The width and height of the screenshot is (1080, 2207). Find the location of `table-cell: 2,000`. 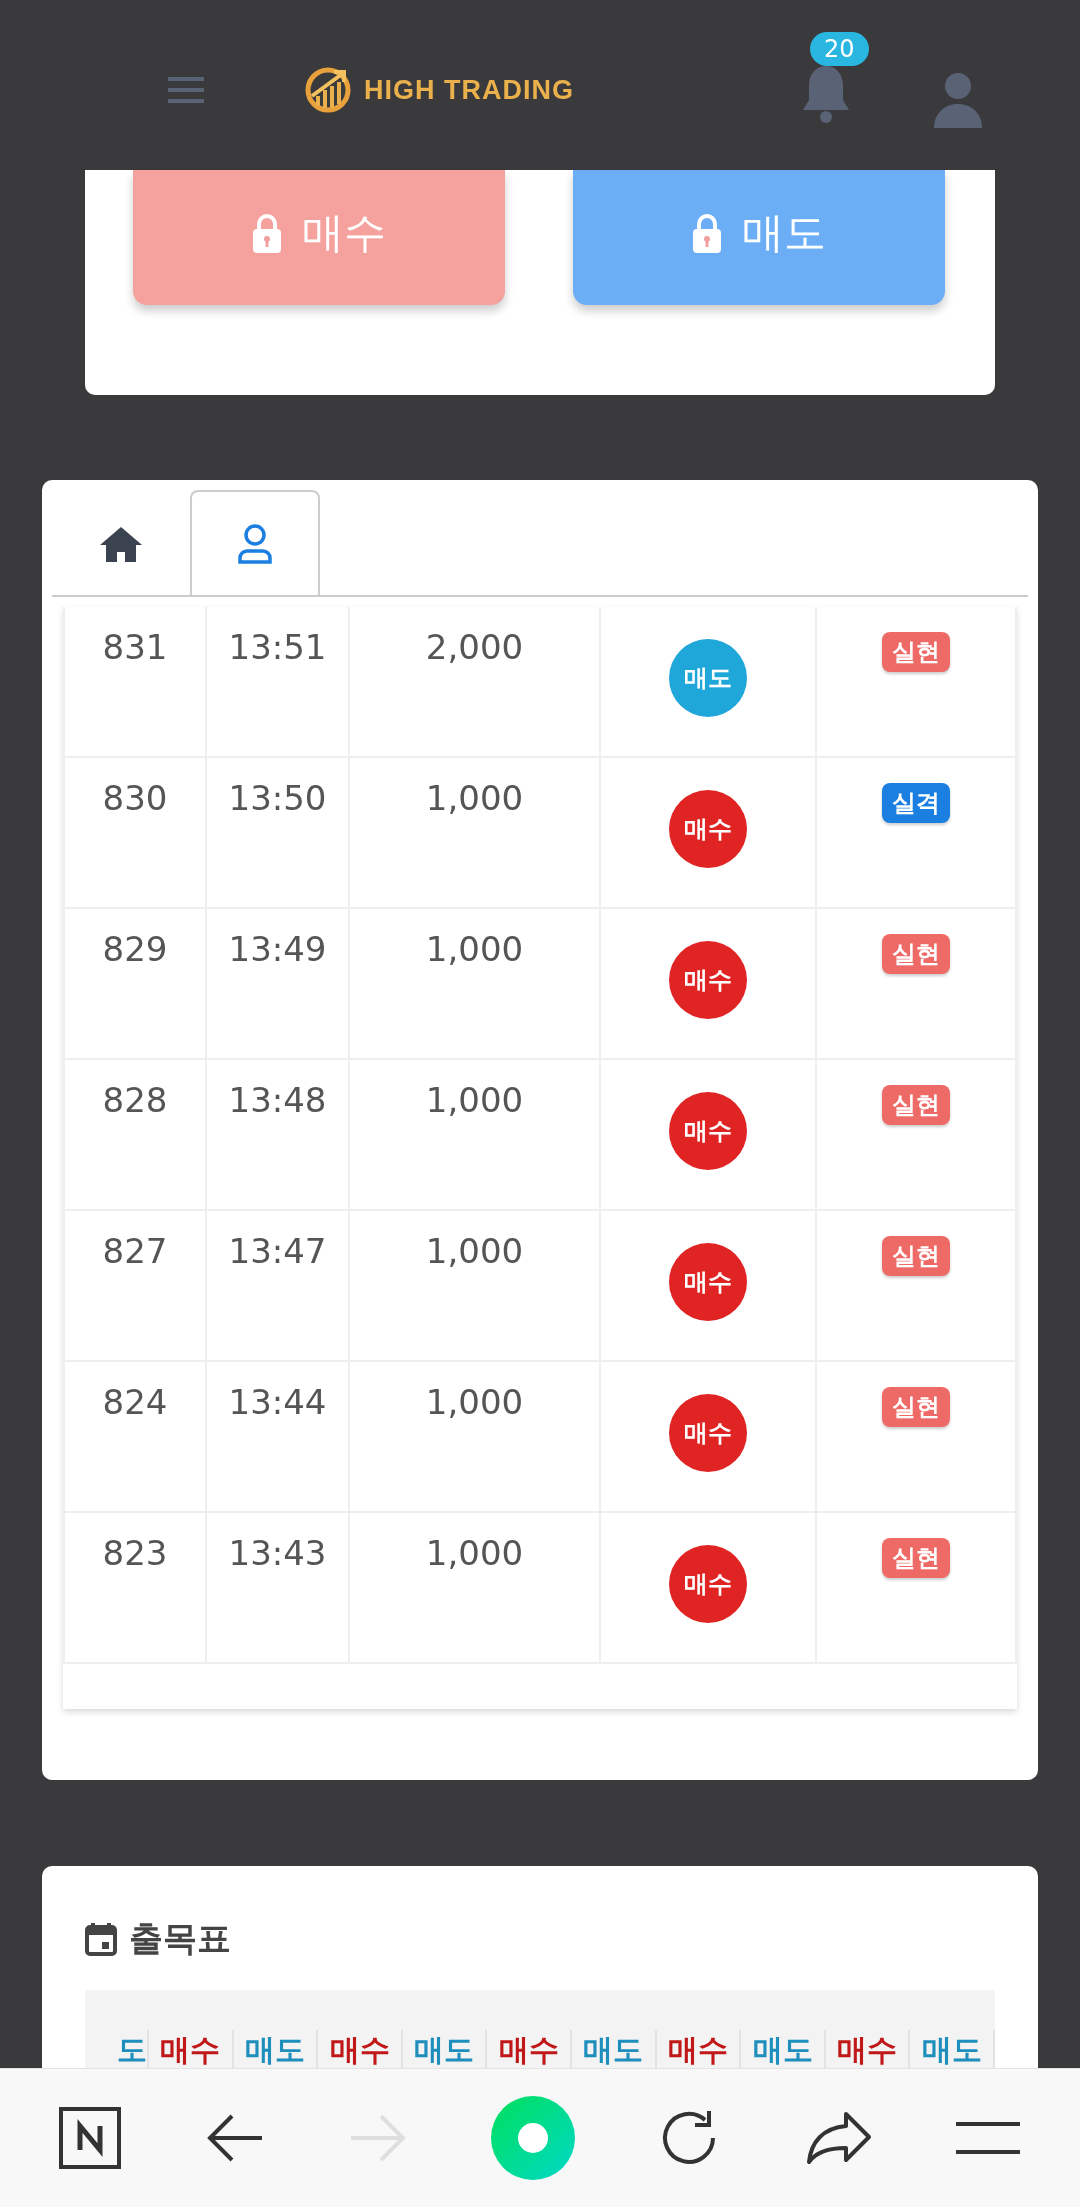

table-cell: 2,000 is located at coordinates (475, 681).